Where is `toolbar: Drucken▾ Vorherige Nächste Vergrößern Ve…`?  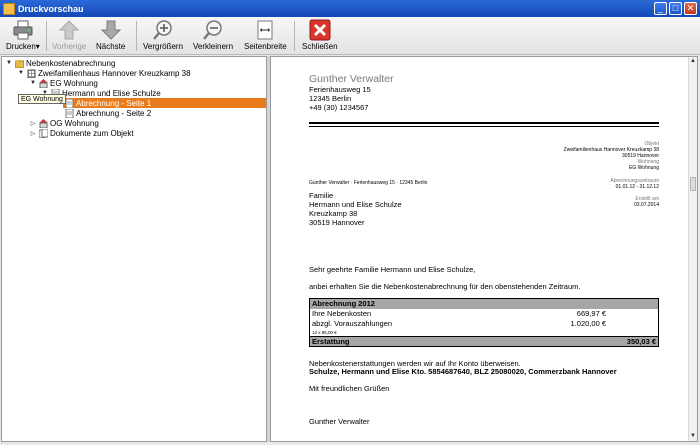
toolbar: Drucken▾ Vorherige Nächste Vergrößern Ve… is located at coordinates (350, 36).